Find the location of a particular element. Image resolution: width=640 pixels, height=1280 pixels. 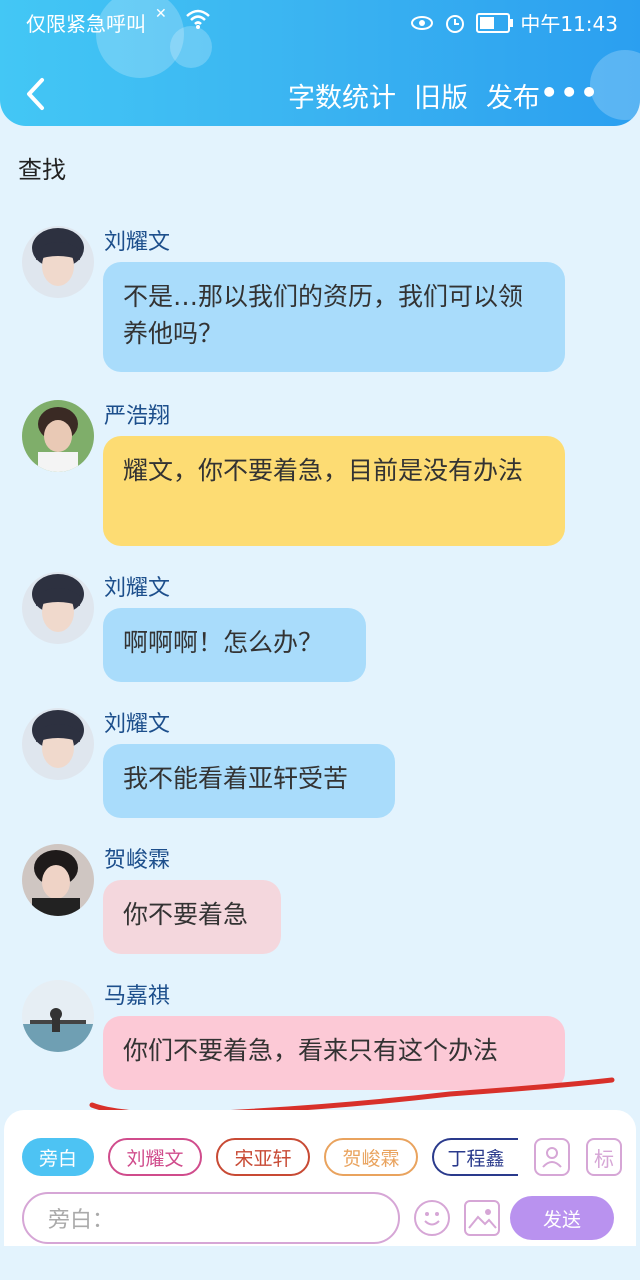

role-chip-song-yaxuan: 宋亚轩 is located at coordinates (263, 1157).